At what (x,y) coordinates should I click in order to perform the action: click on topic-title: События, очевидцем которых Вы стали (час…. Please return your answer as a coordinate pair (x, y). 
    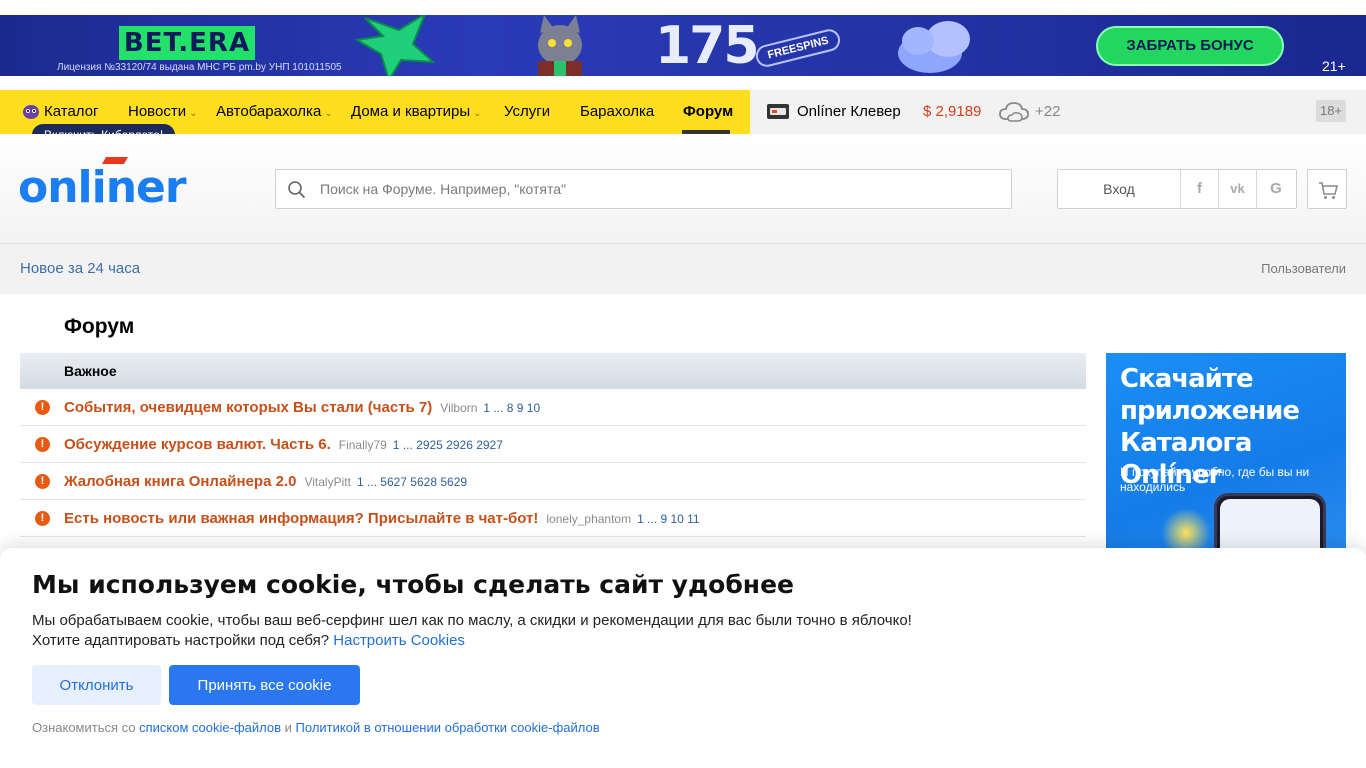
    Looking at the image, I should click on (302, 408).